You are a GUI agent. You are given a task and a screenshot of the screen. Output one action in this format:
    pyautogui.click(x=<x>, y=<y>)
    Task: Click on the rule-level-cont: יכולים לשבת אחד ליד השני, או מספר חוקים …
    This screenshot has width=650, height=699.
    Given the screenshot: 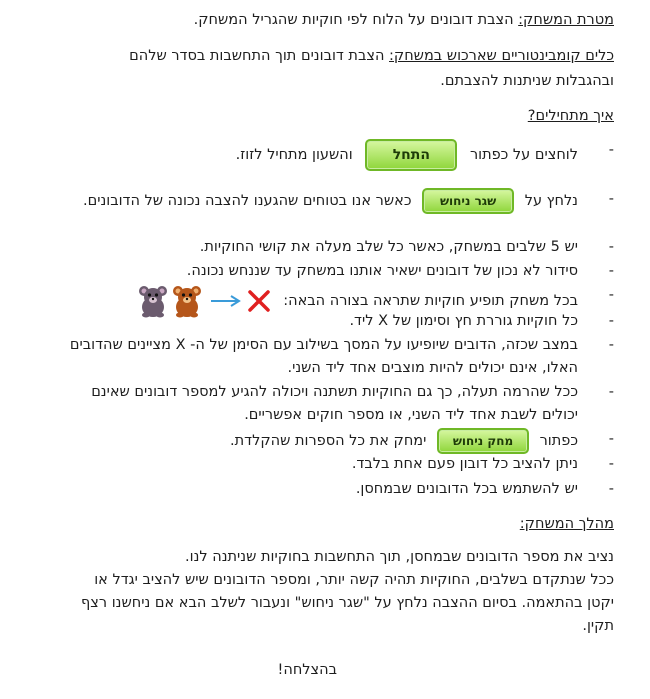 What is the action you would take?
    pyautogui.click(x=411, y=415)
    